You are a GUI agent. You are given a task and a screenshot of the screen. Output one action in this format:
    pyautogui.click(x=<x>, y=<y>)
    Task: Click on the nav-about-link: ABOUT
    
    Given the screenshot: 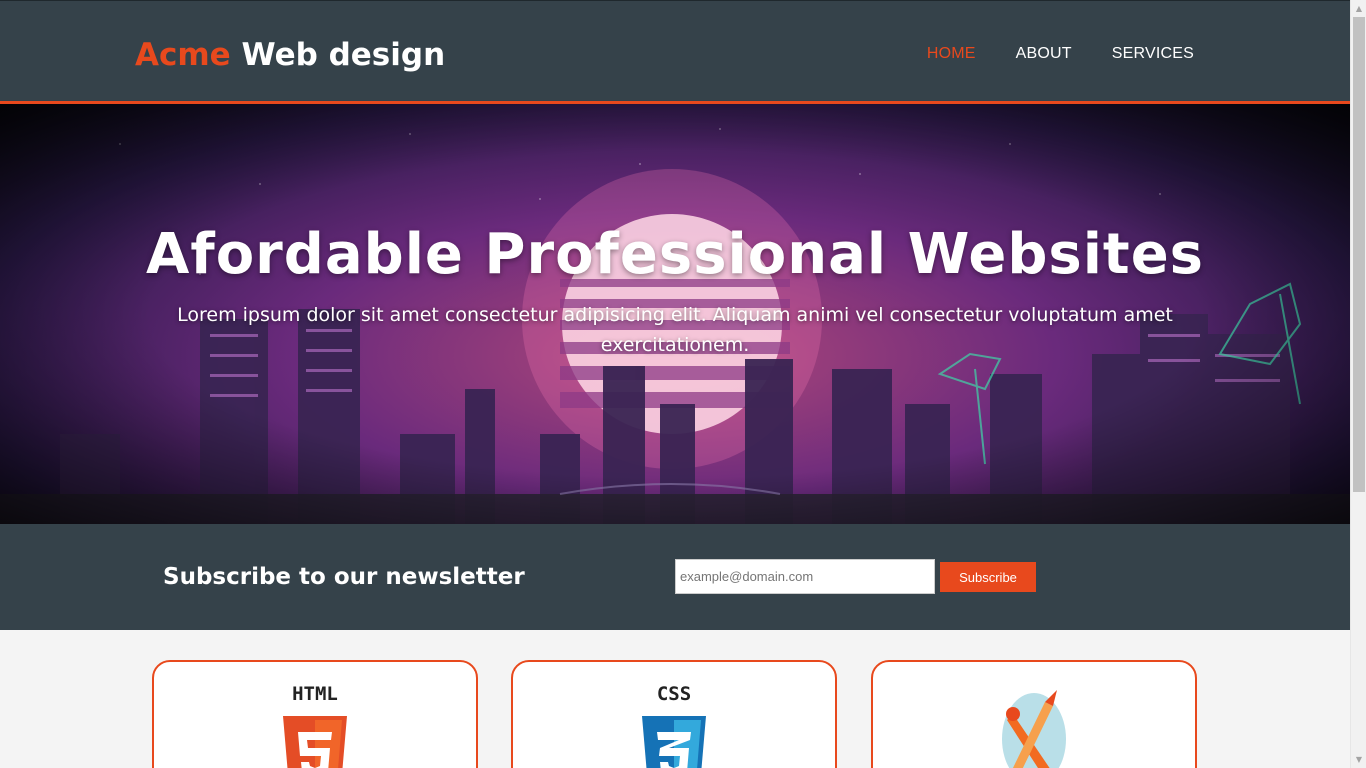 What is the action you would take?
    pyautogui.click(x=1044, y=54)
    